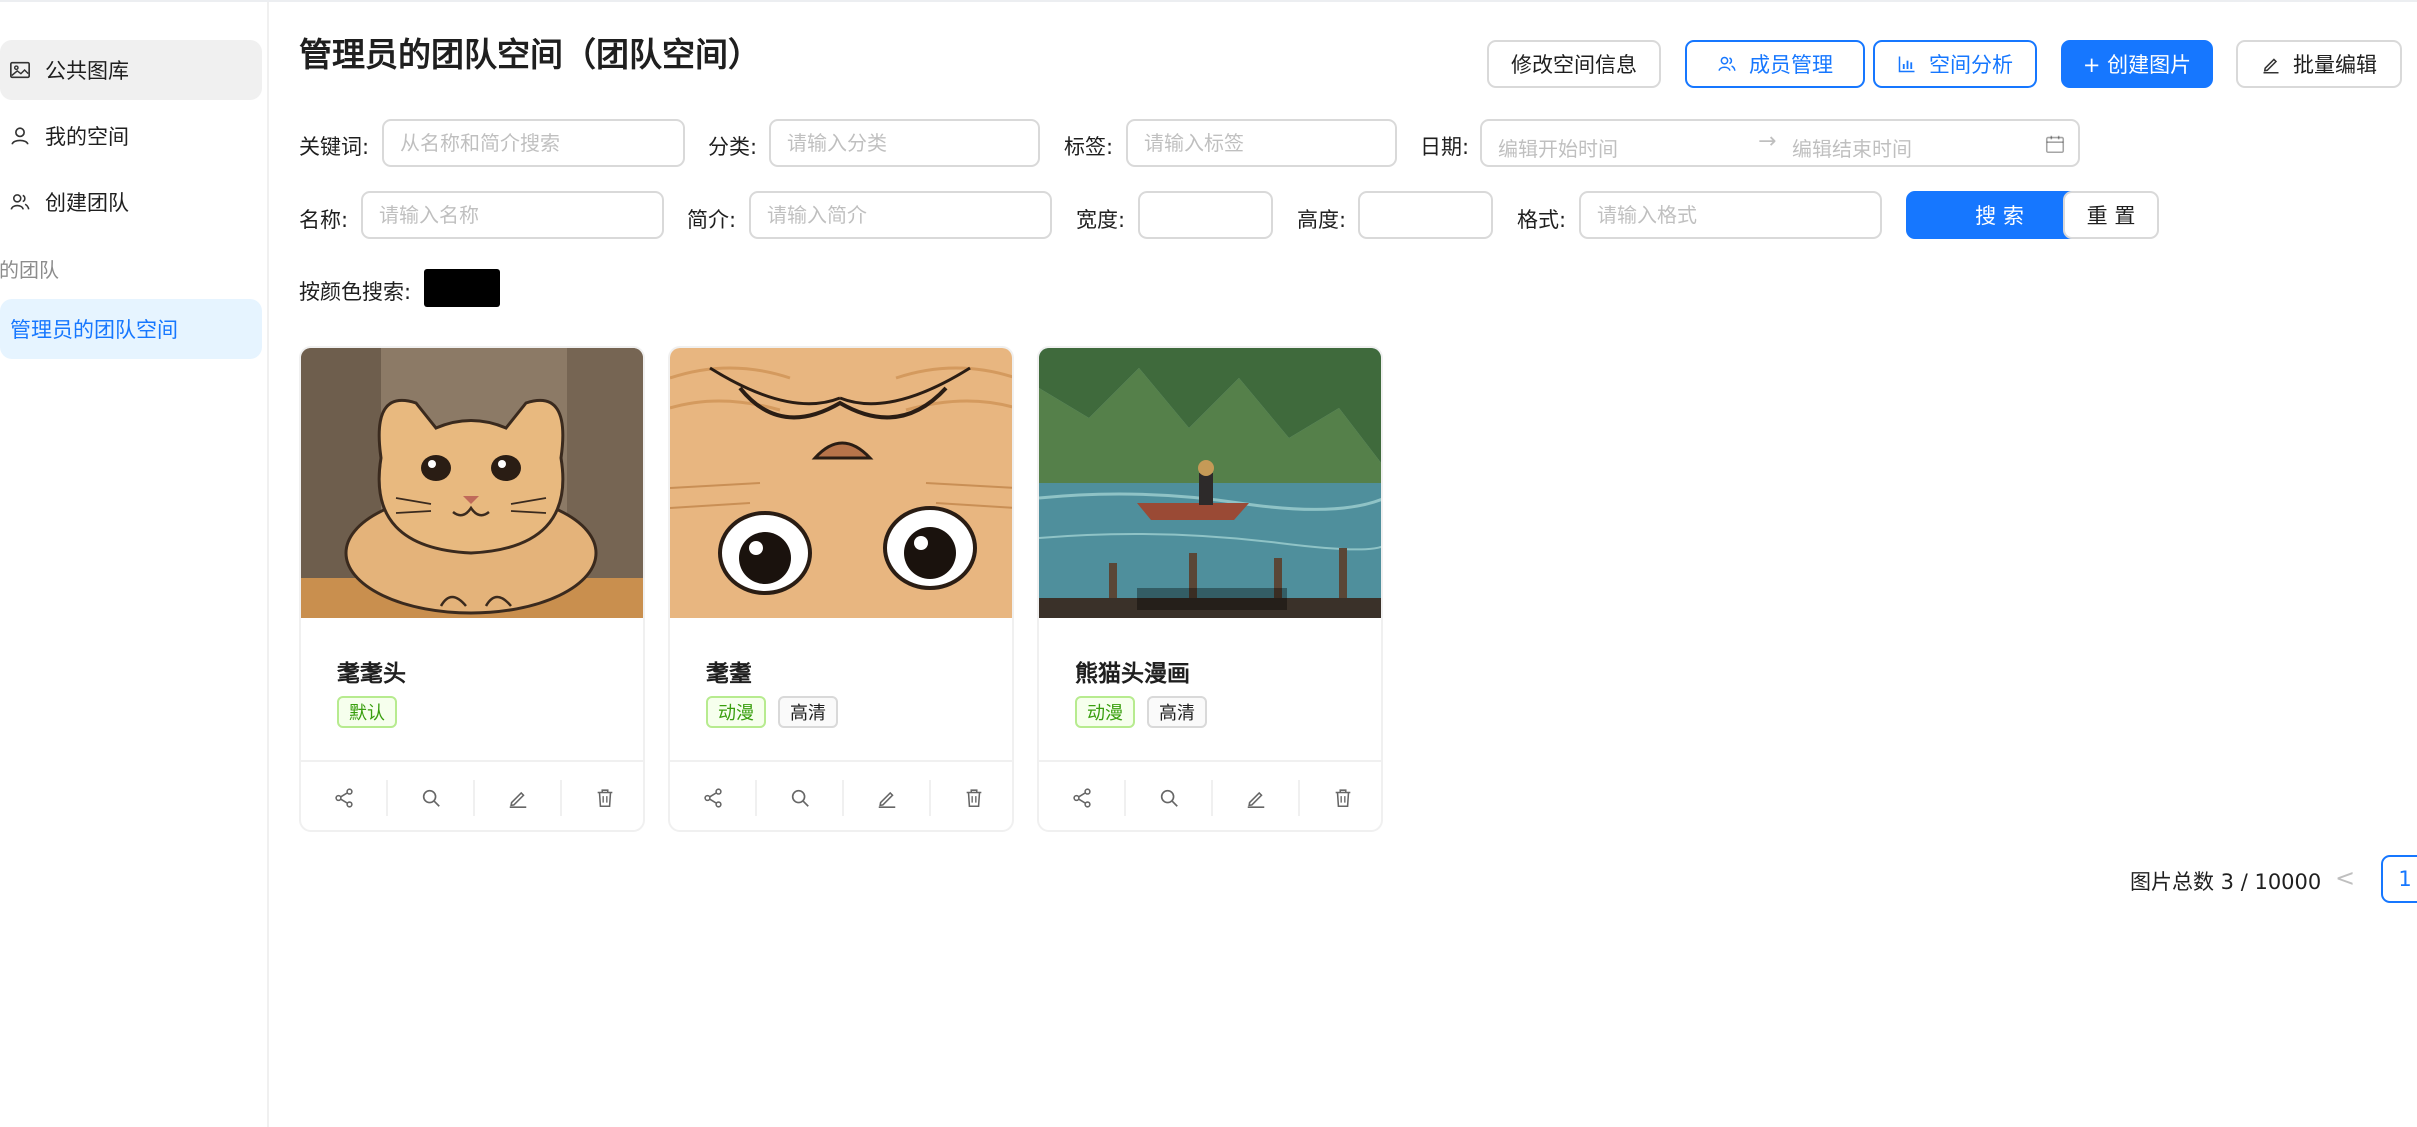 This screenshot has height=1127, width=2417. What do you see at coordinates (900, 215) in the screenshot?
I see `intro-input` at bounding box center [900, 215].